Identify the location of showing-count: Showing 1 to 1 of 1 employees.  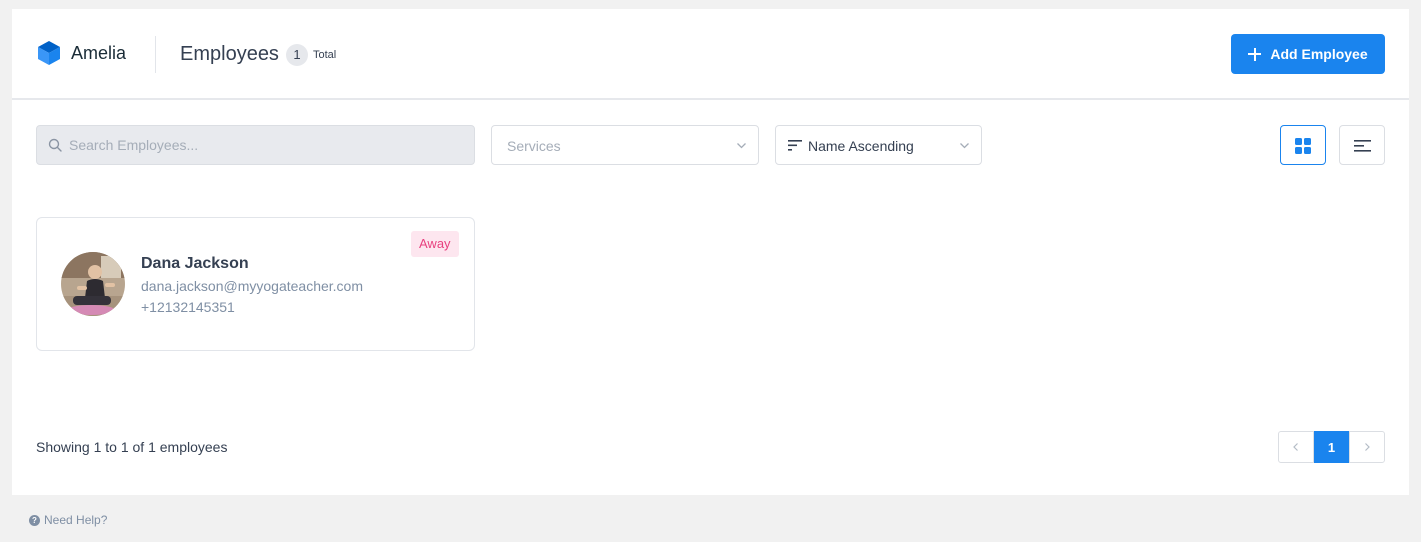
(132, 447).